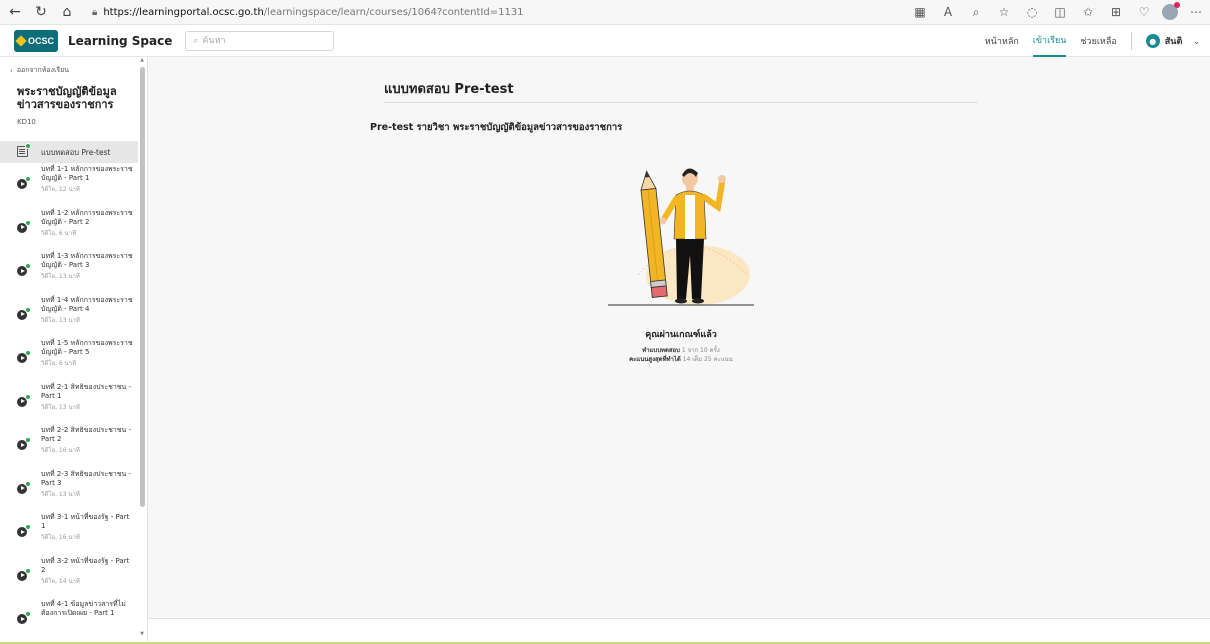 Image resolution: width=1210 pixels, height=644 pixels. I want to click on lesson-name: บทที่ 2-1 สิทธิของประชาชน - Part 1, so click(86, 391).